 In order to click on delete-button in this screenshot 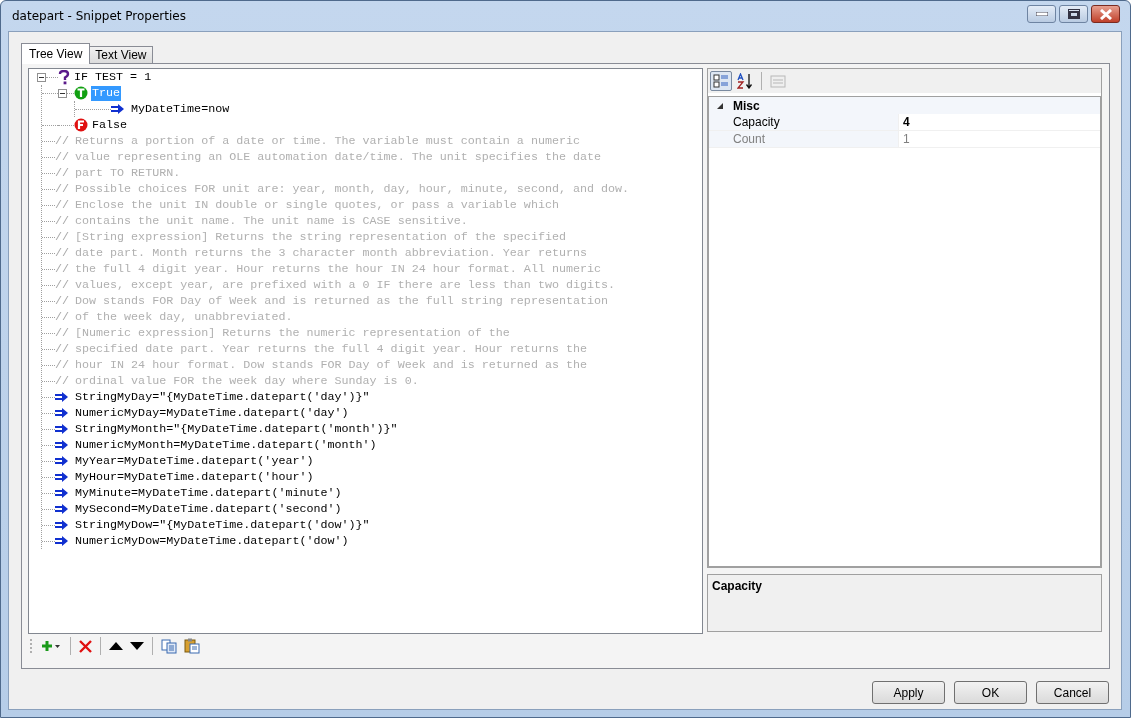, I will do `click(85, 646)`.